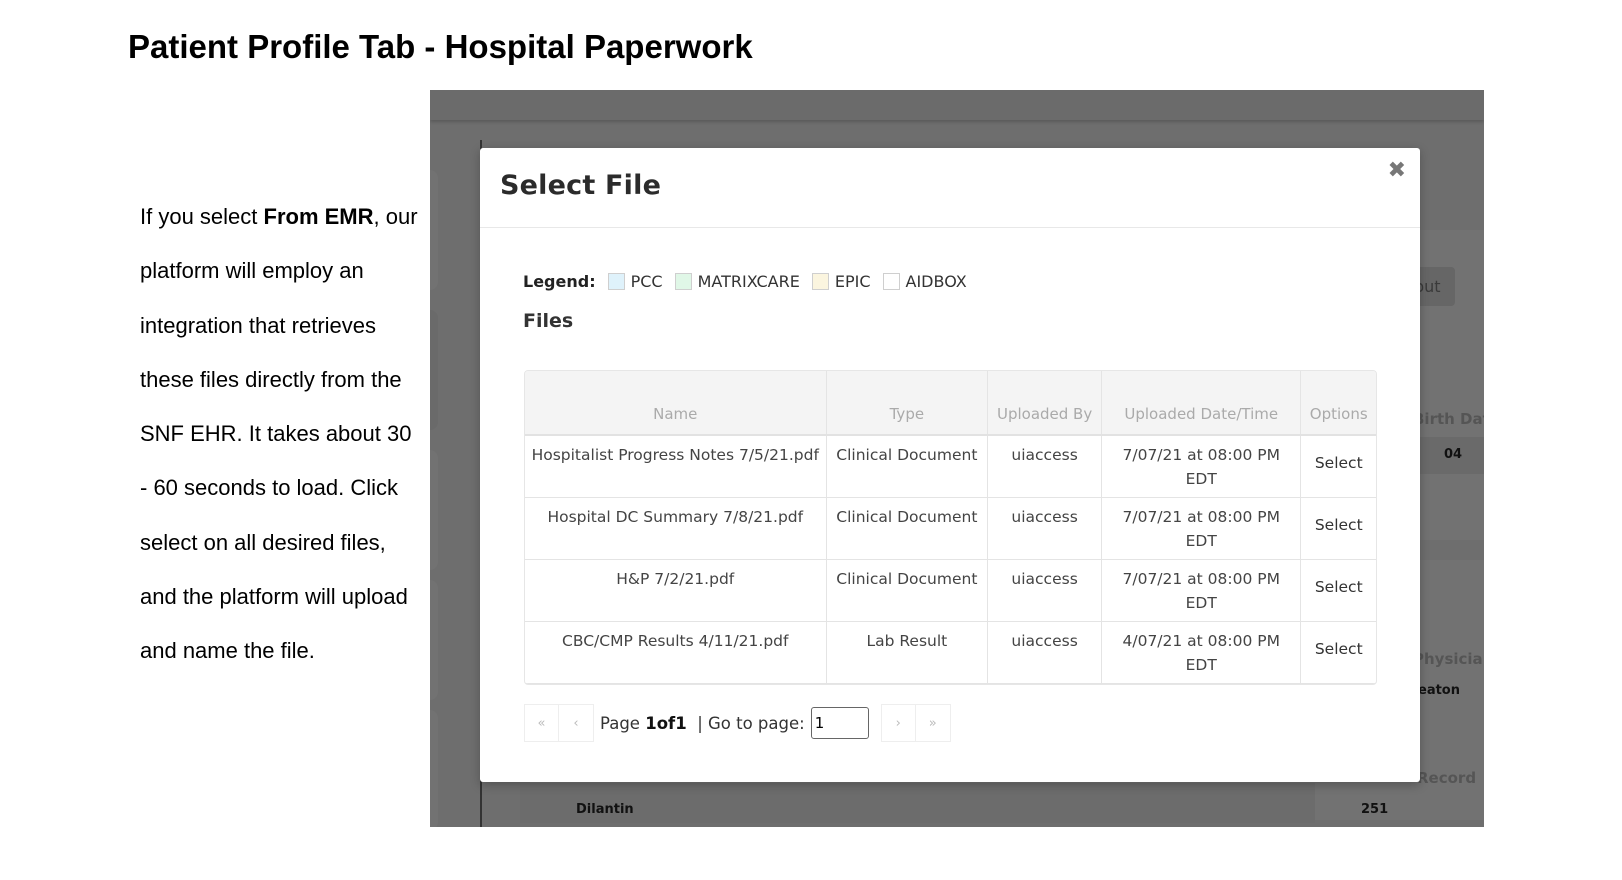 The height and width of the screenshot is (880, 1622). Describe the element at coordinates (620, 723) in the screenshot. I see `page-prefix: Page` at that location.